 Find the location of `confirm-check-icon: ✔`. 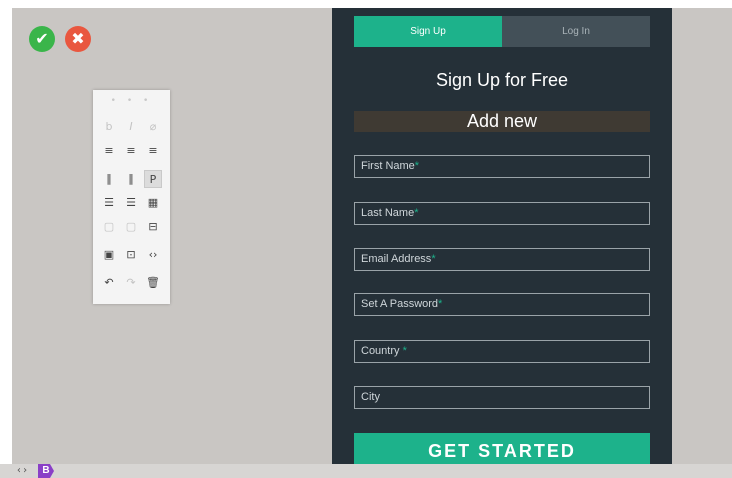

confirm-check-icon: ✔ is located at coordinates (42, 39).